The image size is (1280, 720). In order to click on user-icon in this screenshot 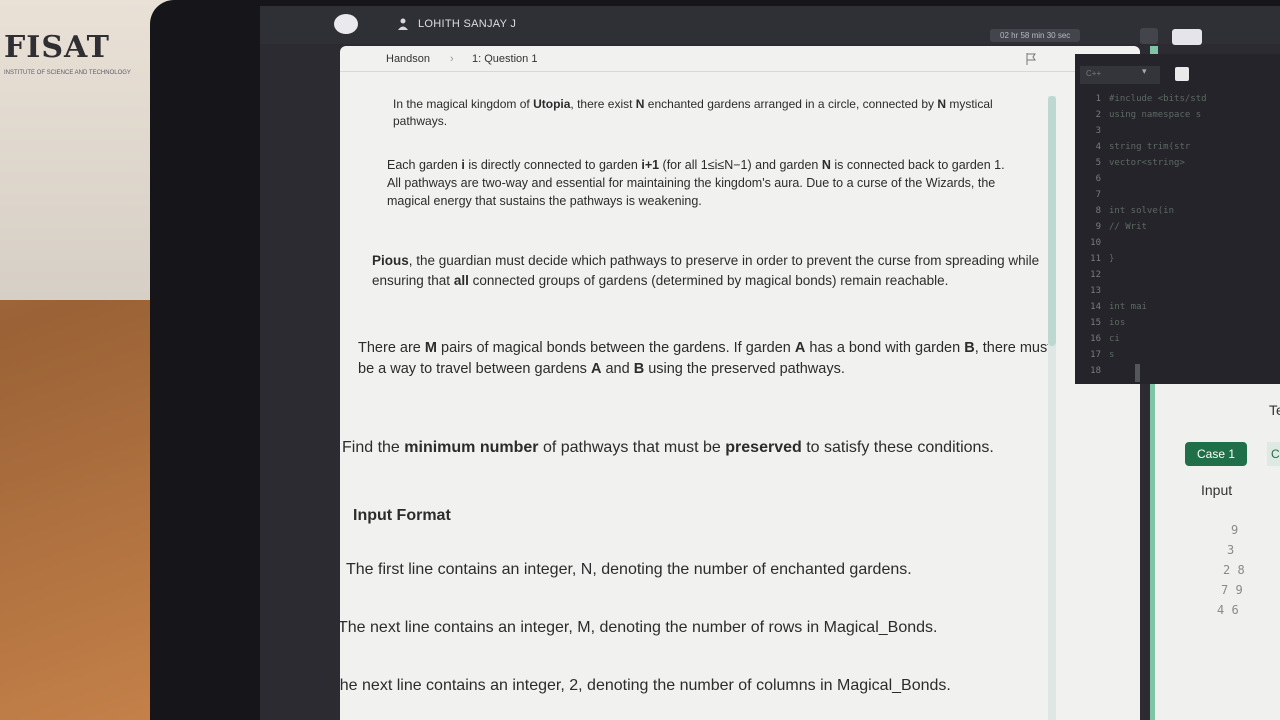, I will do `click(403, 24)`.